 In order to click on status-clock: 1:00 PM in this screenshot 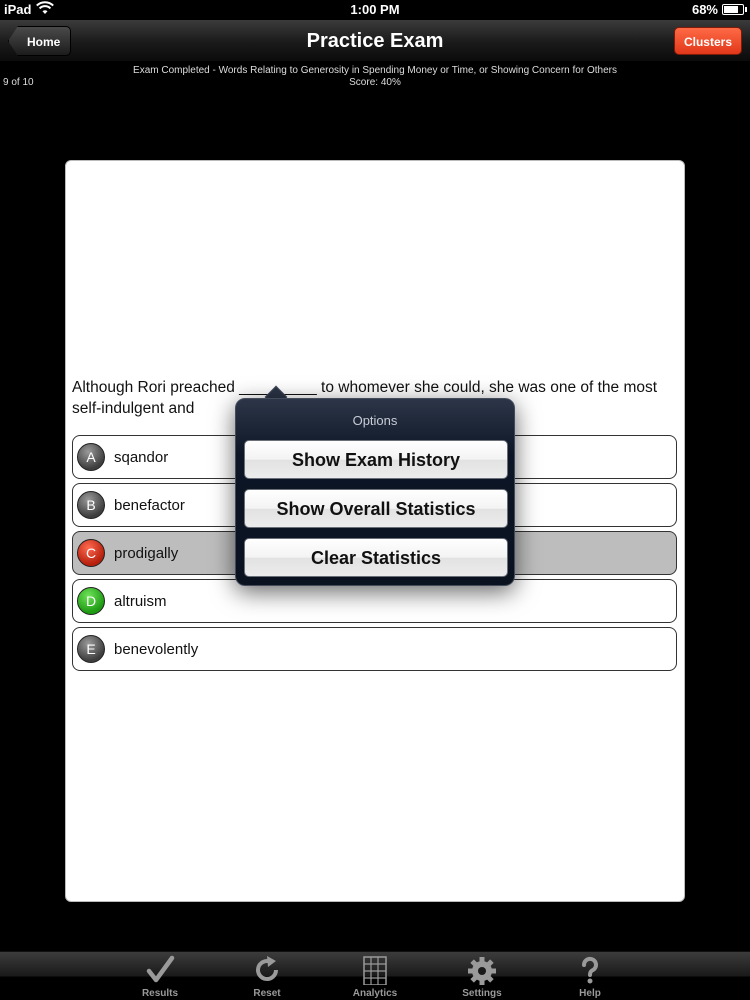, I will do `click(375, 9)`.